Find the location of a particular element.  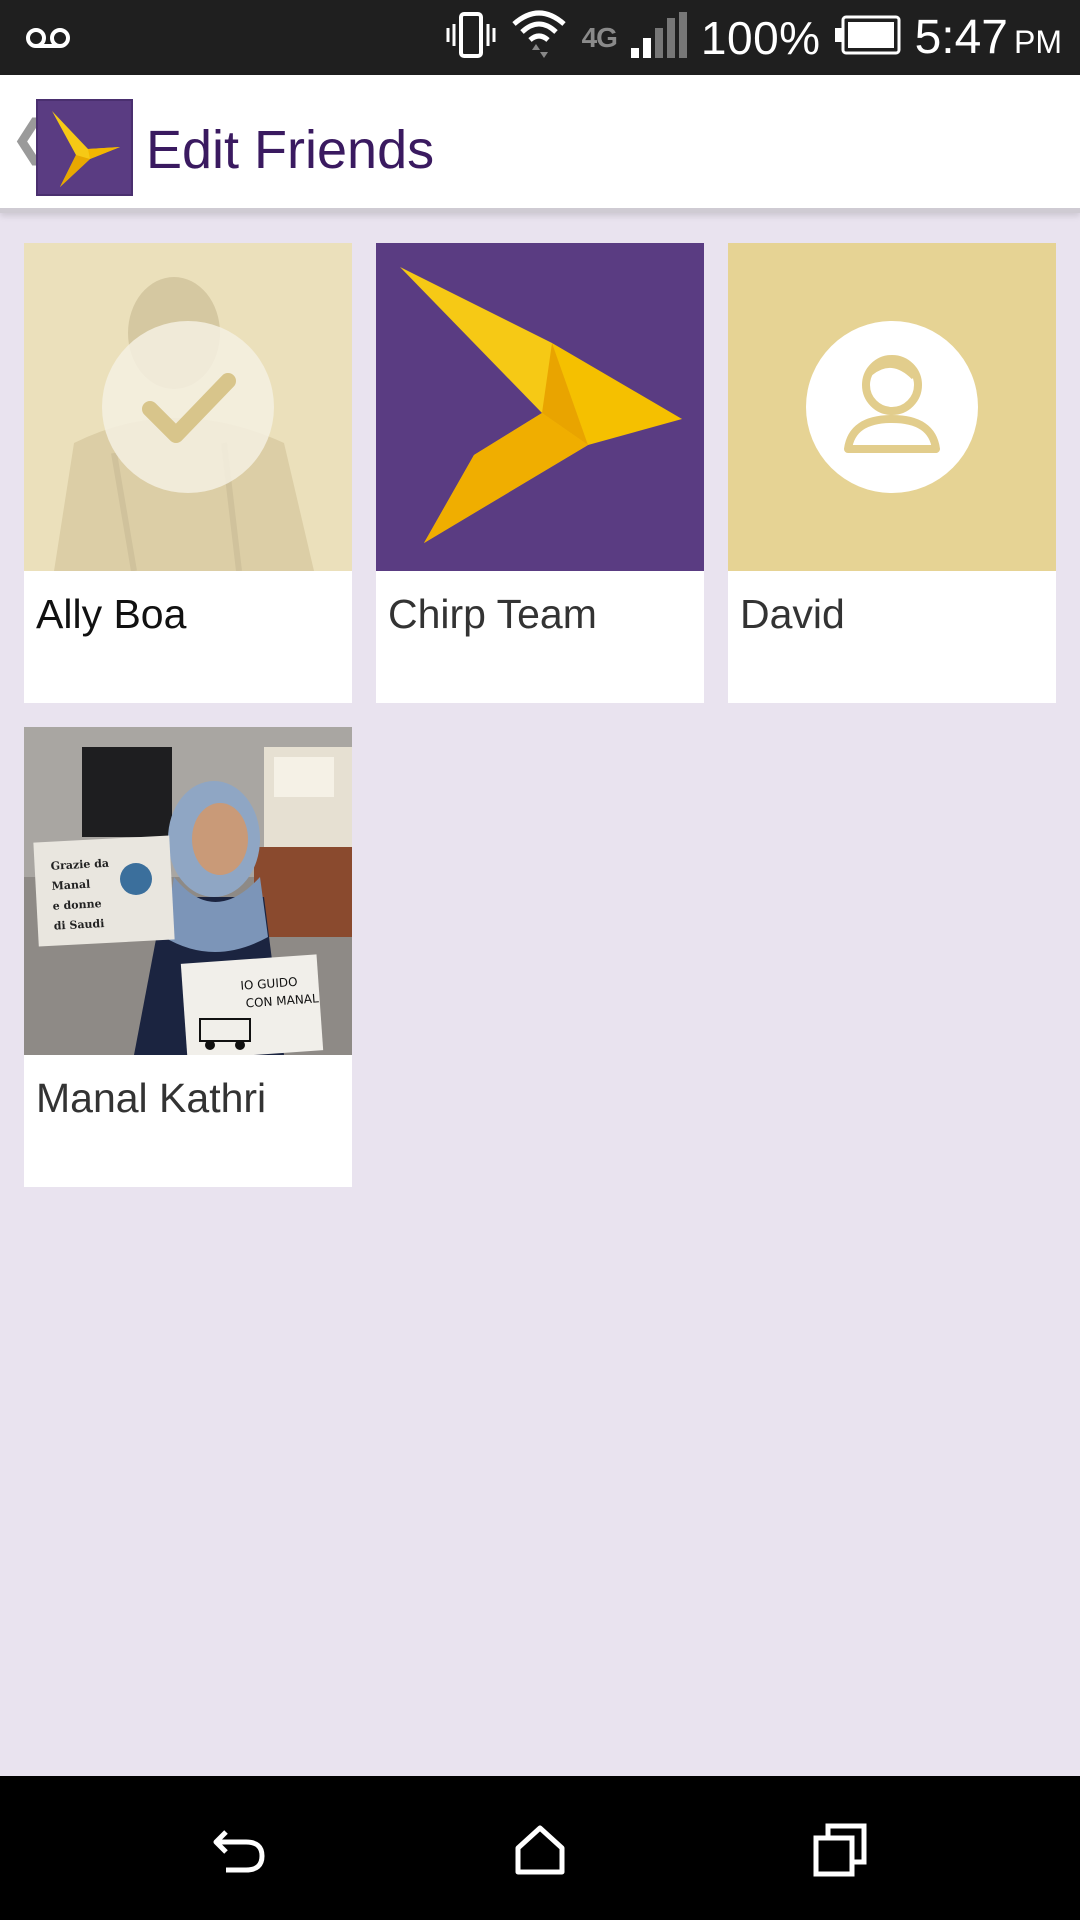

voicemail-icon is located at coordinates (48, 40).